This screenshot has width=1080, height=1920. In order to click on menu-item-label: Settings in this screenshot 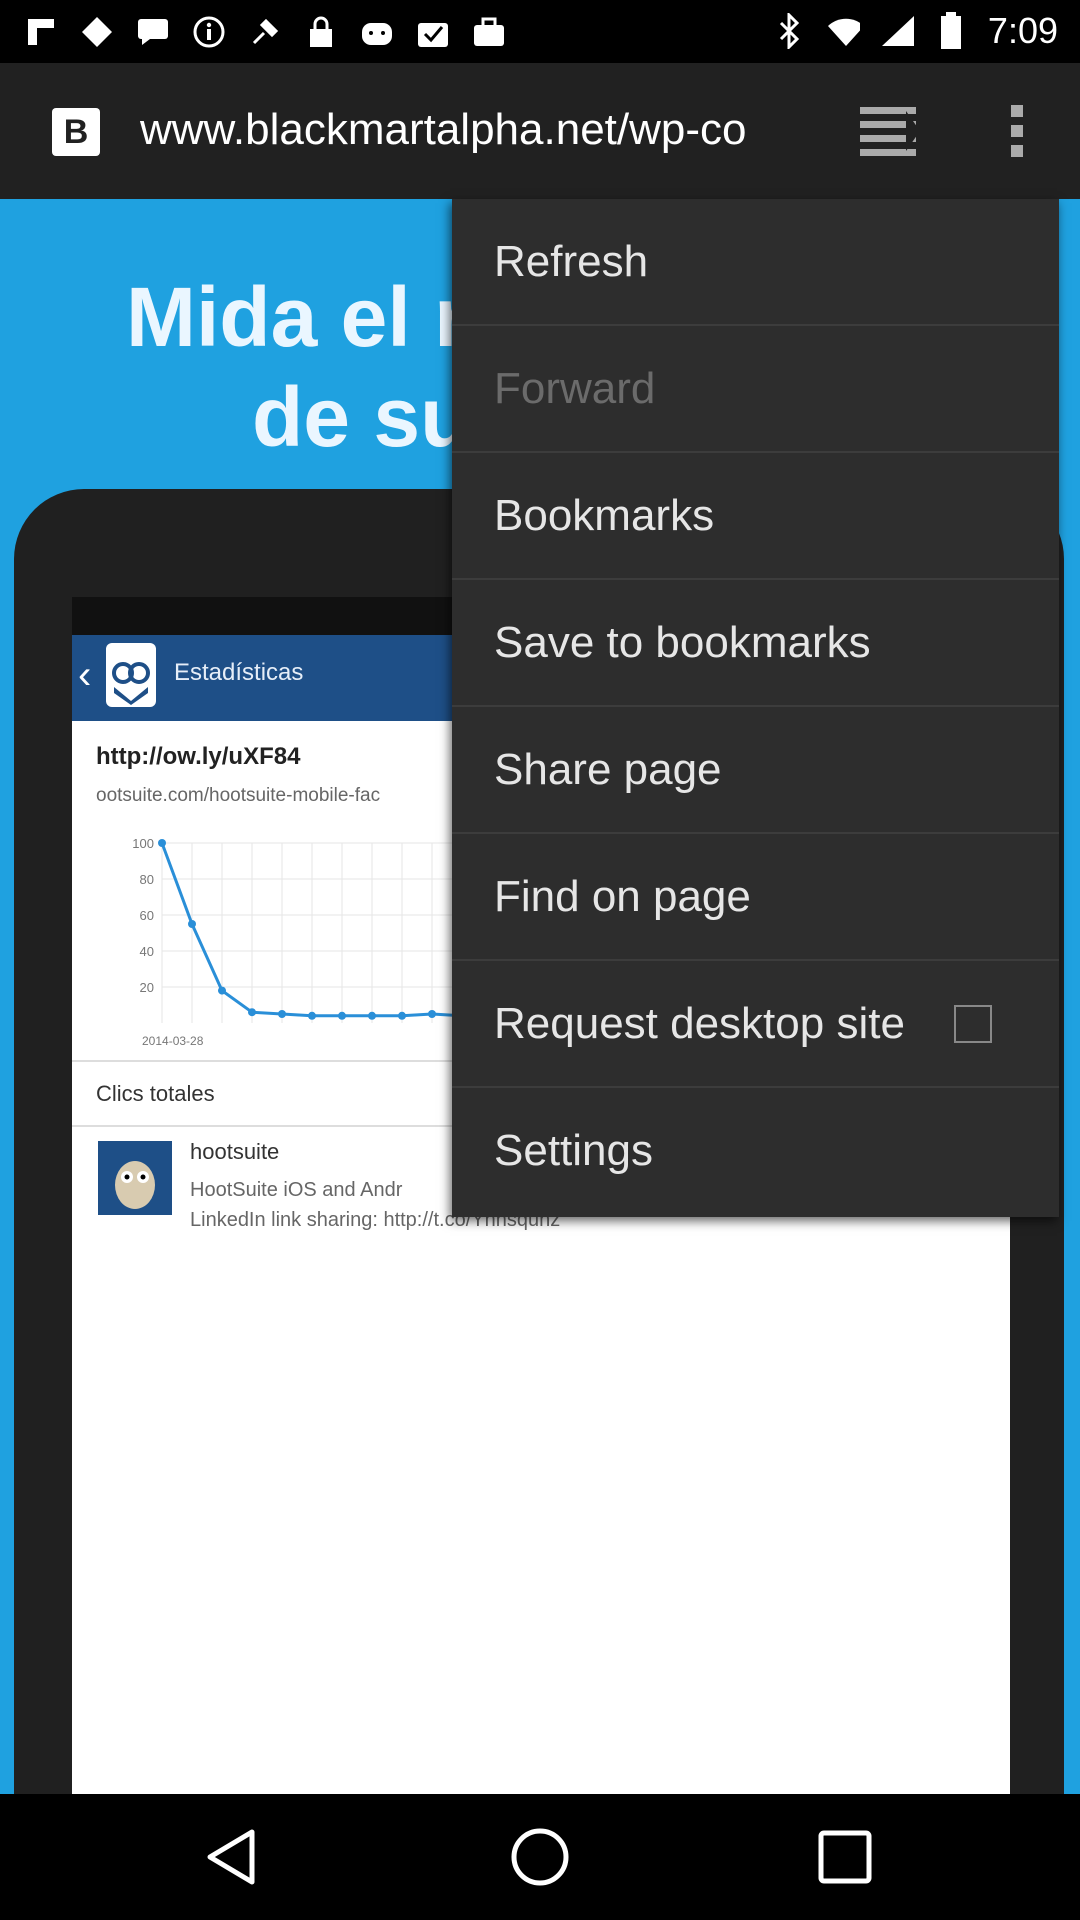, I will do `click(573, 1150)`.